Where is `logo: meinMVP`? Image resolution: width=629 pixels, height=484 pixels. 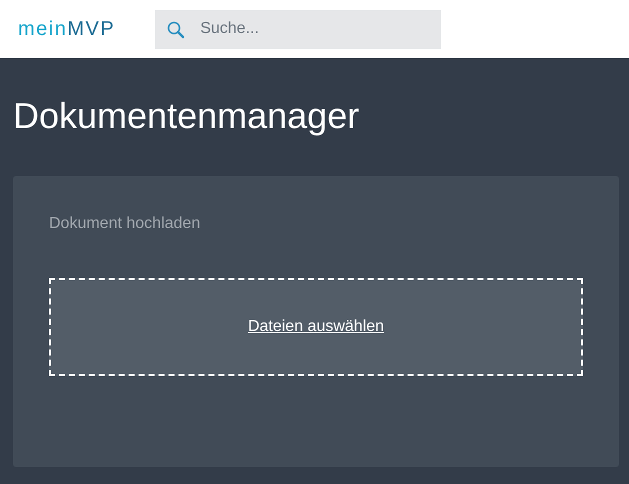 logo: meinMVP is located at coordinates (67, 29).